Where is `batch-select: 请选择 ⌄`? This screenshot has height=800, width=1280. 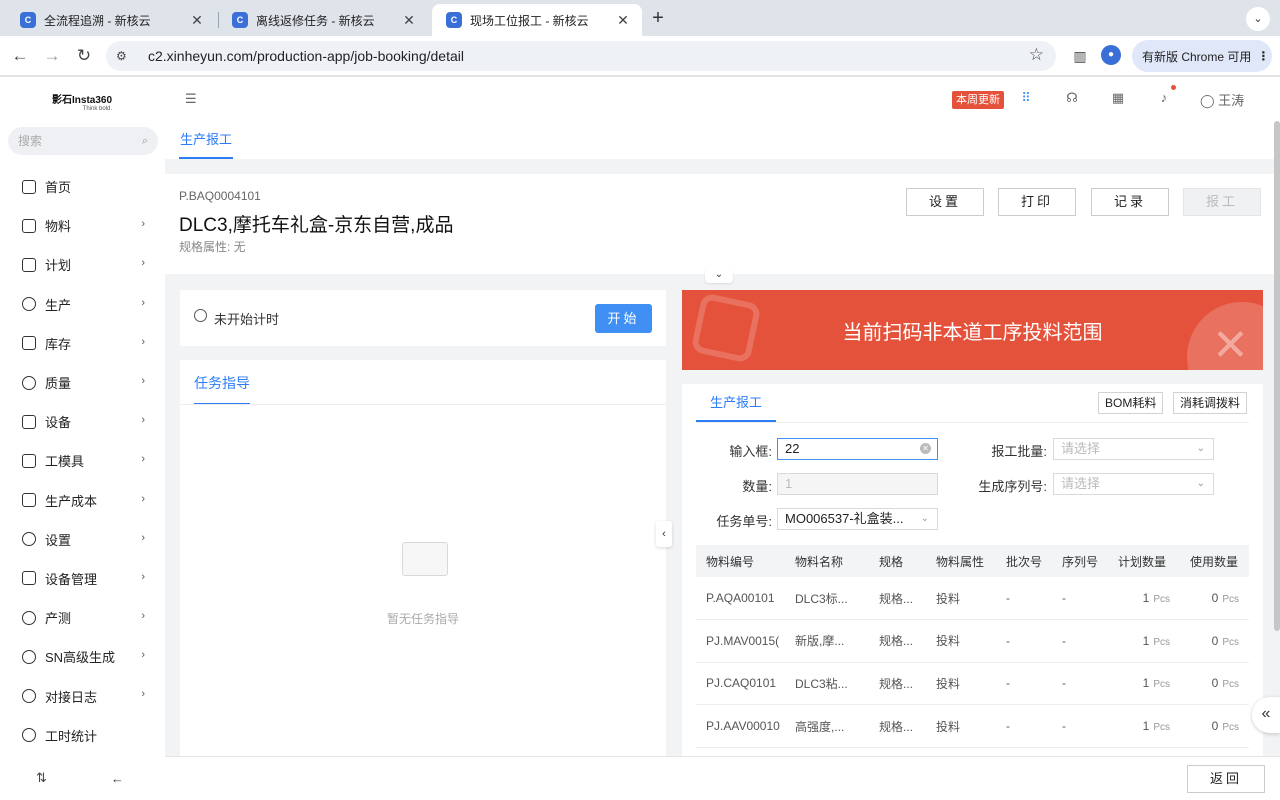 batch-select: 请选择 ⌄ is located at coordinates (1133, 449).